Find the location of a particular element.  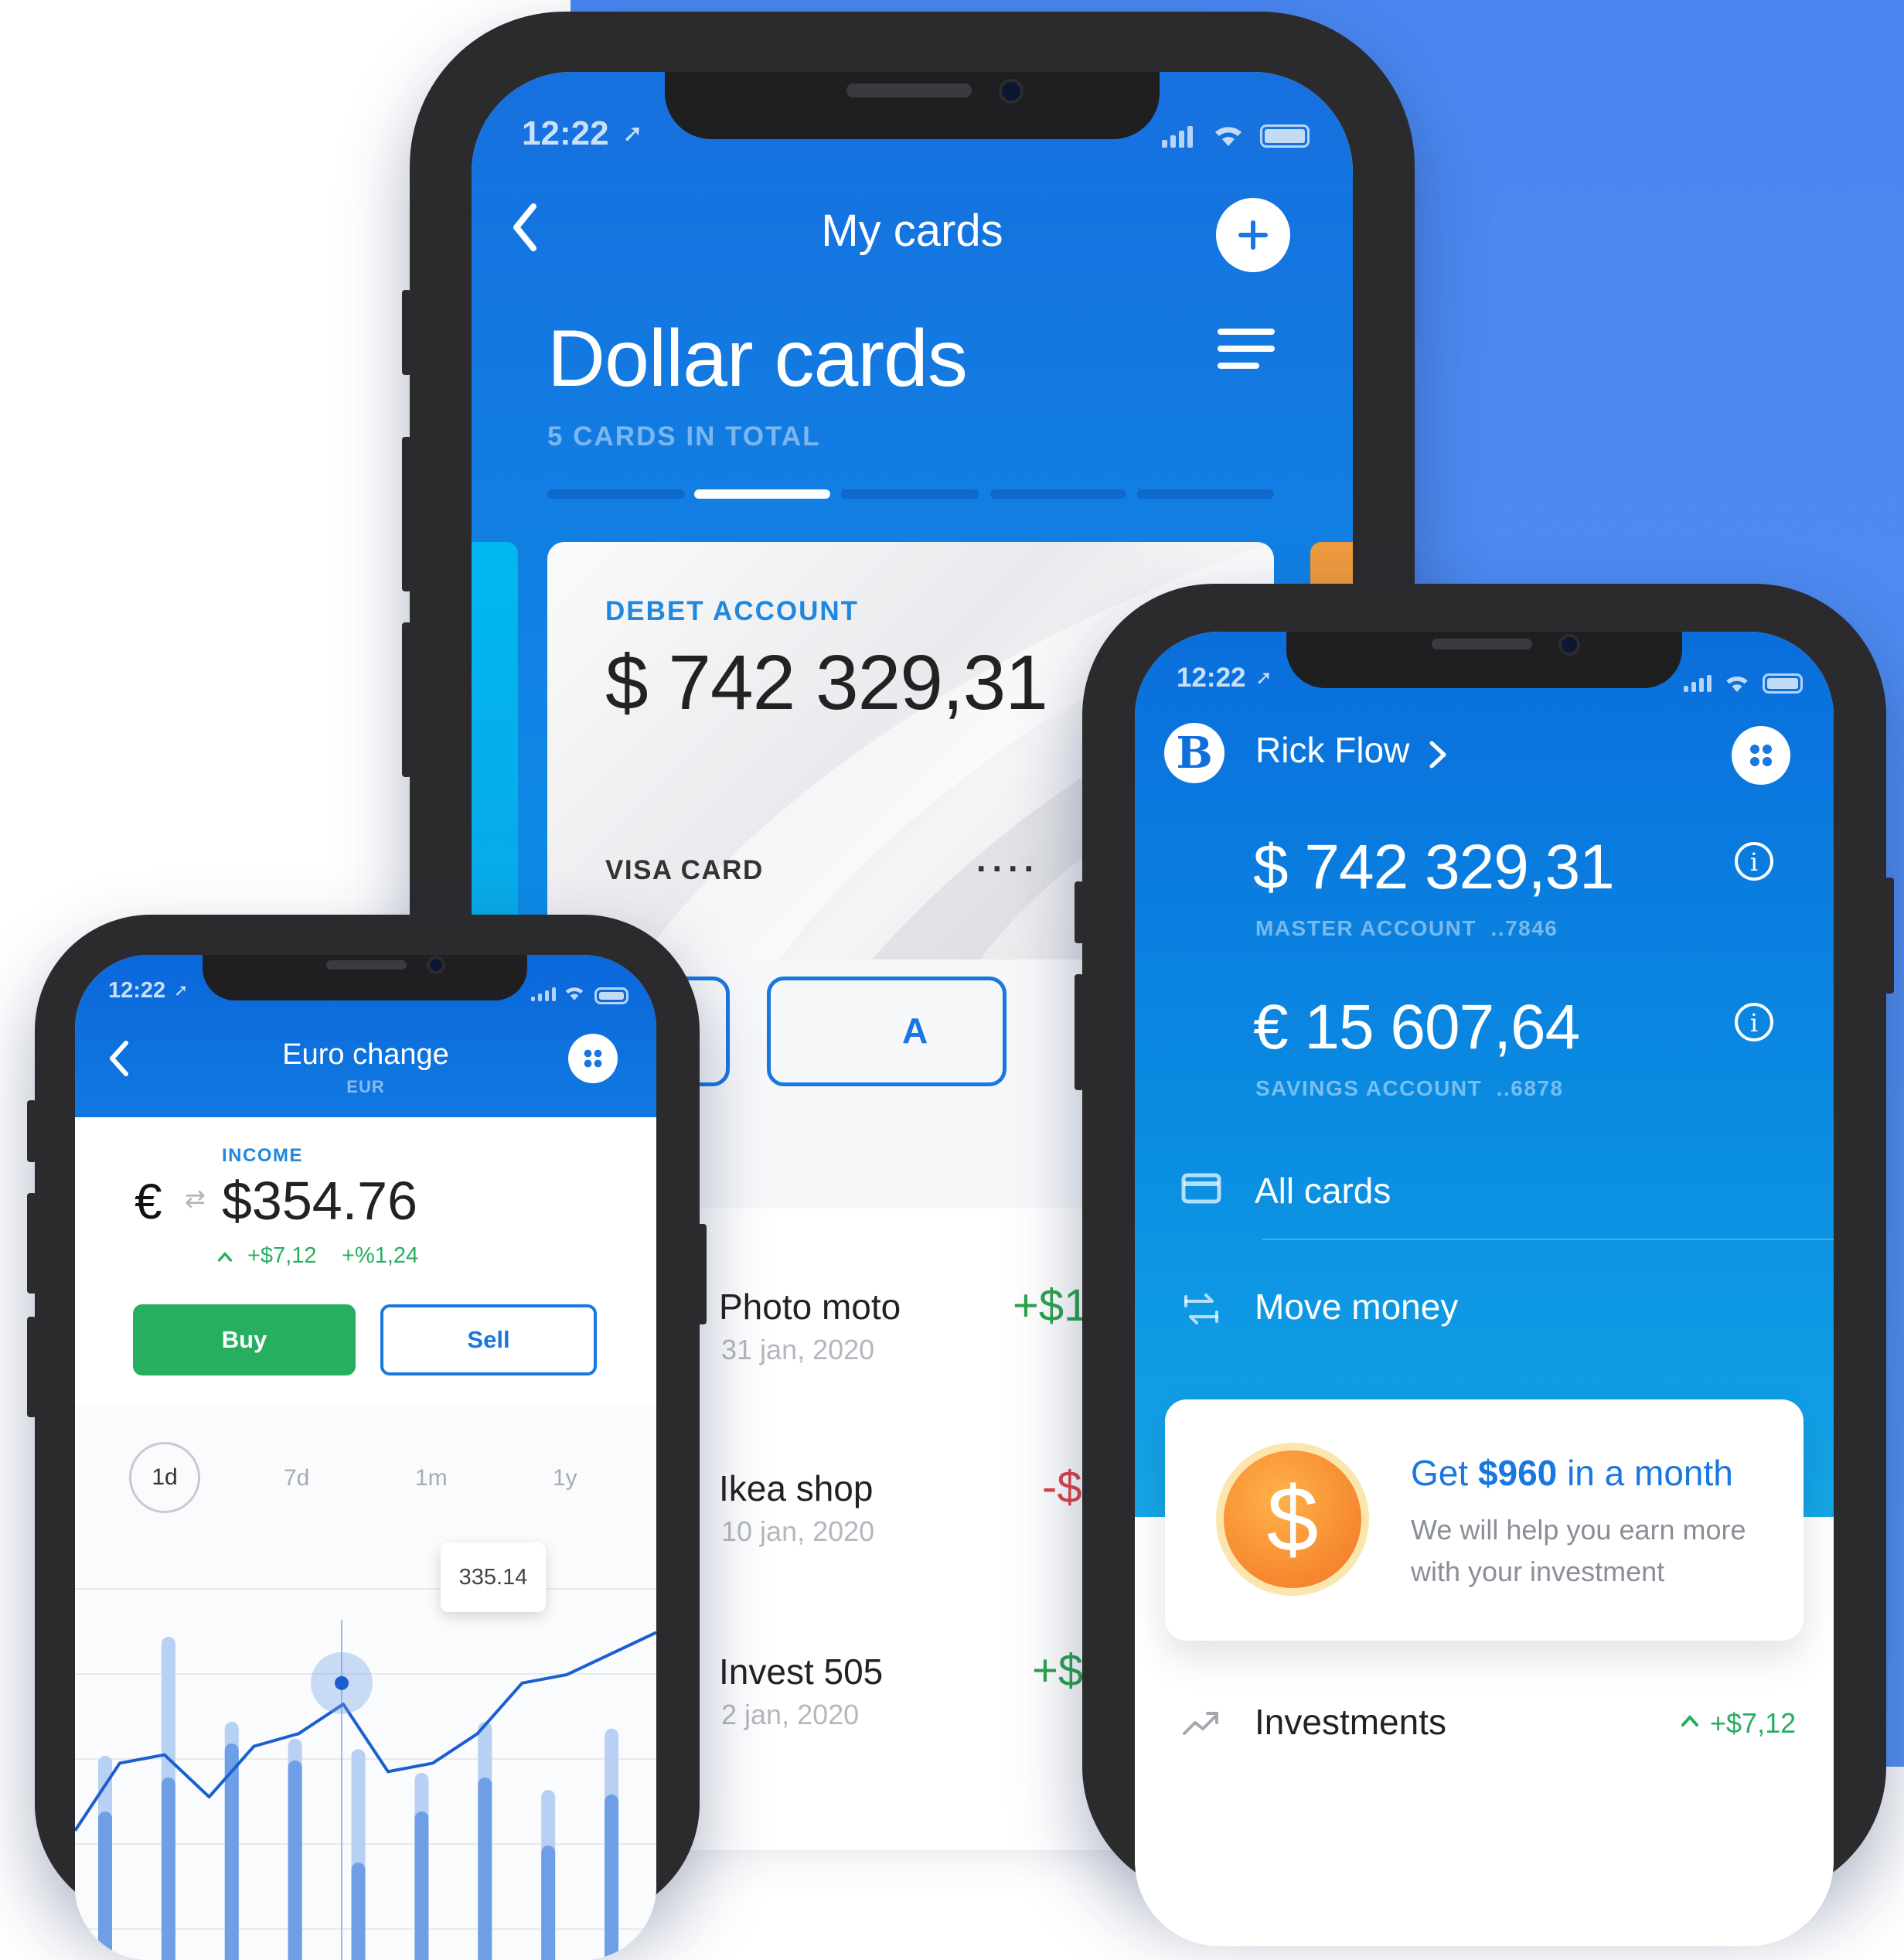

period-tab-7d: 7d is located at coordinates (296, 1478).